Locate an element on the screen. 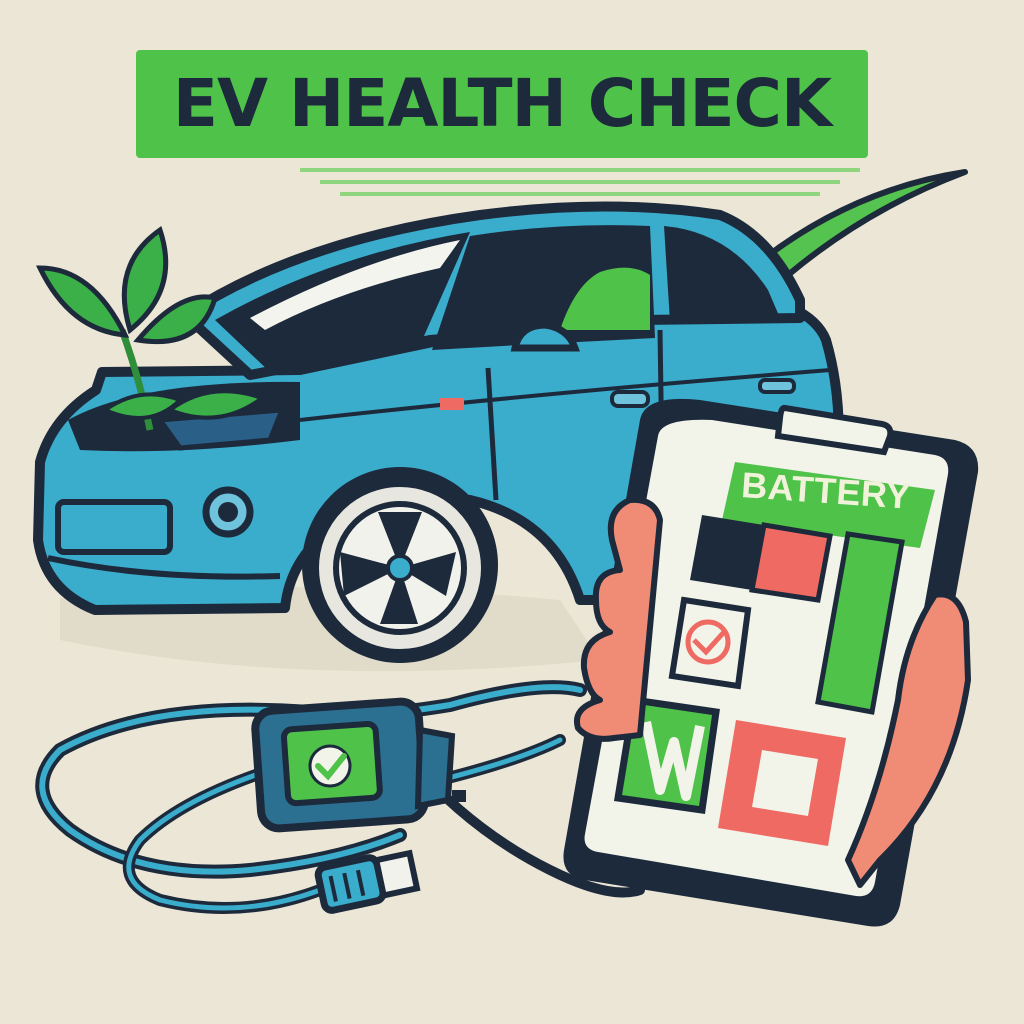 The image size is (1024, 1024). hub-cap is located at coordinates (400, 568).